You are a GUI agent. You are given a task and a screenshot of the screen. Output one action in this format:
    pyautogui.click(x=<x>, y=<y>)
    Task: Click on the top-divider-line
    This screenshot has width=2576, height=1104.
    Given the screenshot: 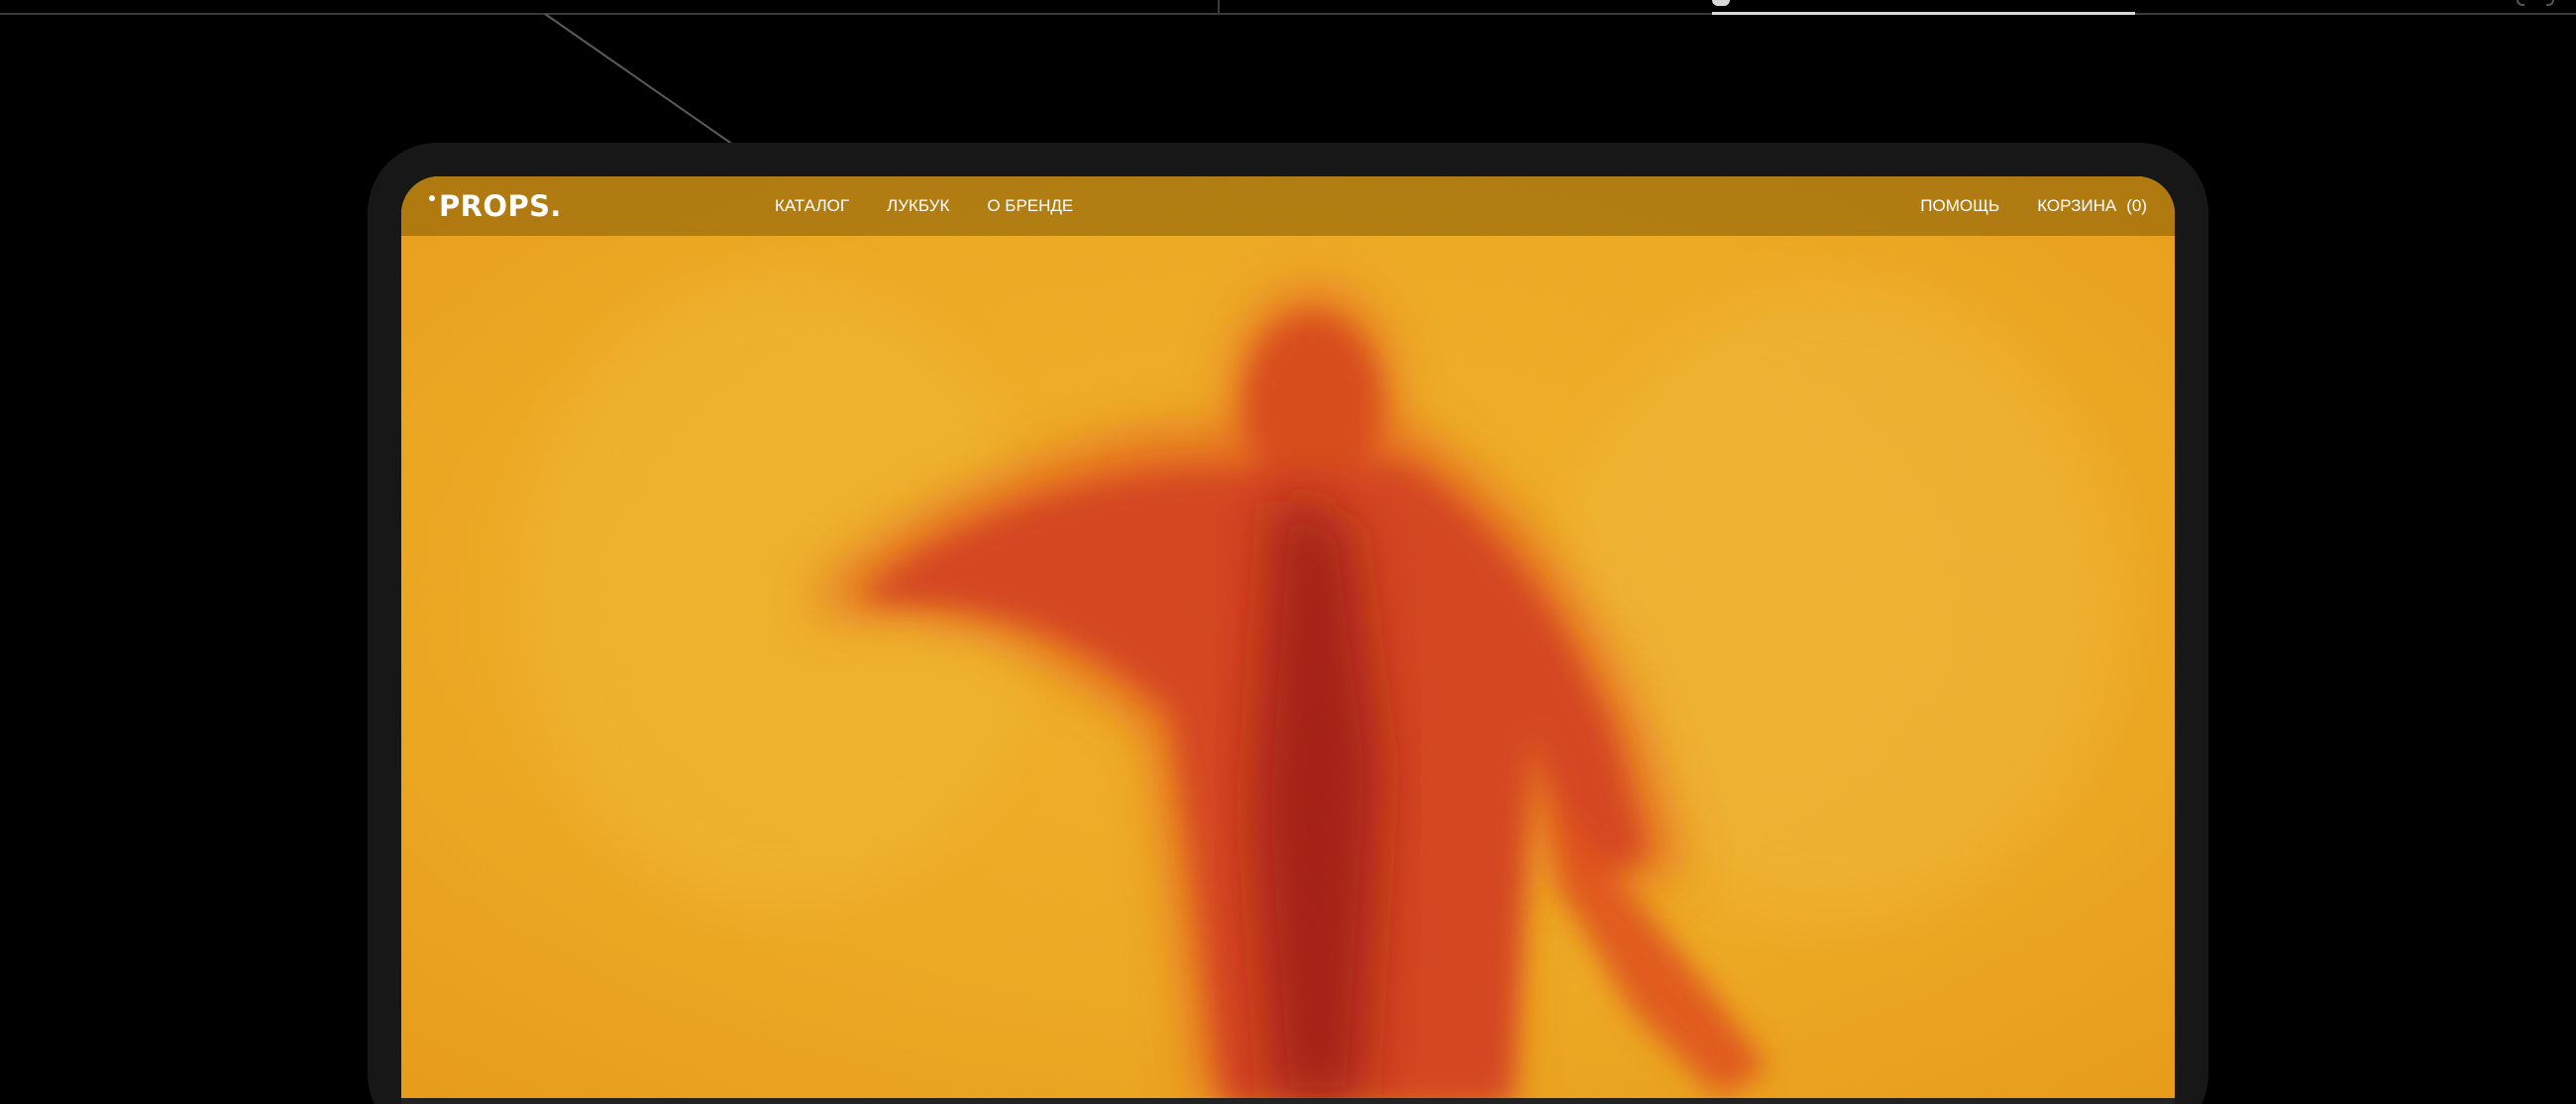 What is the action you would take?
    pyautogui.click(x=1288, y=14)
    